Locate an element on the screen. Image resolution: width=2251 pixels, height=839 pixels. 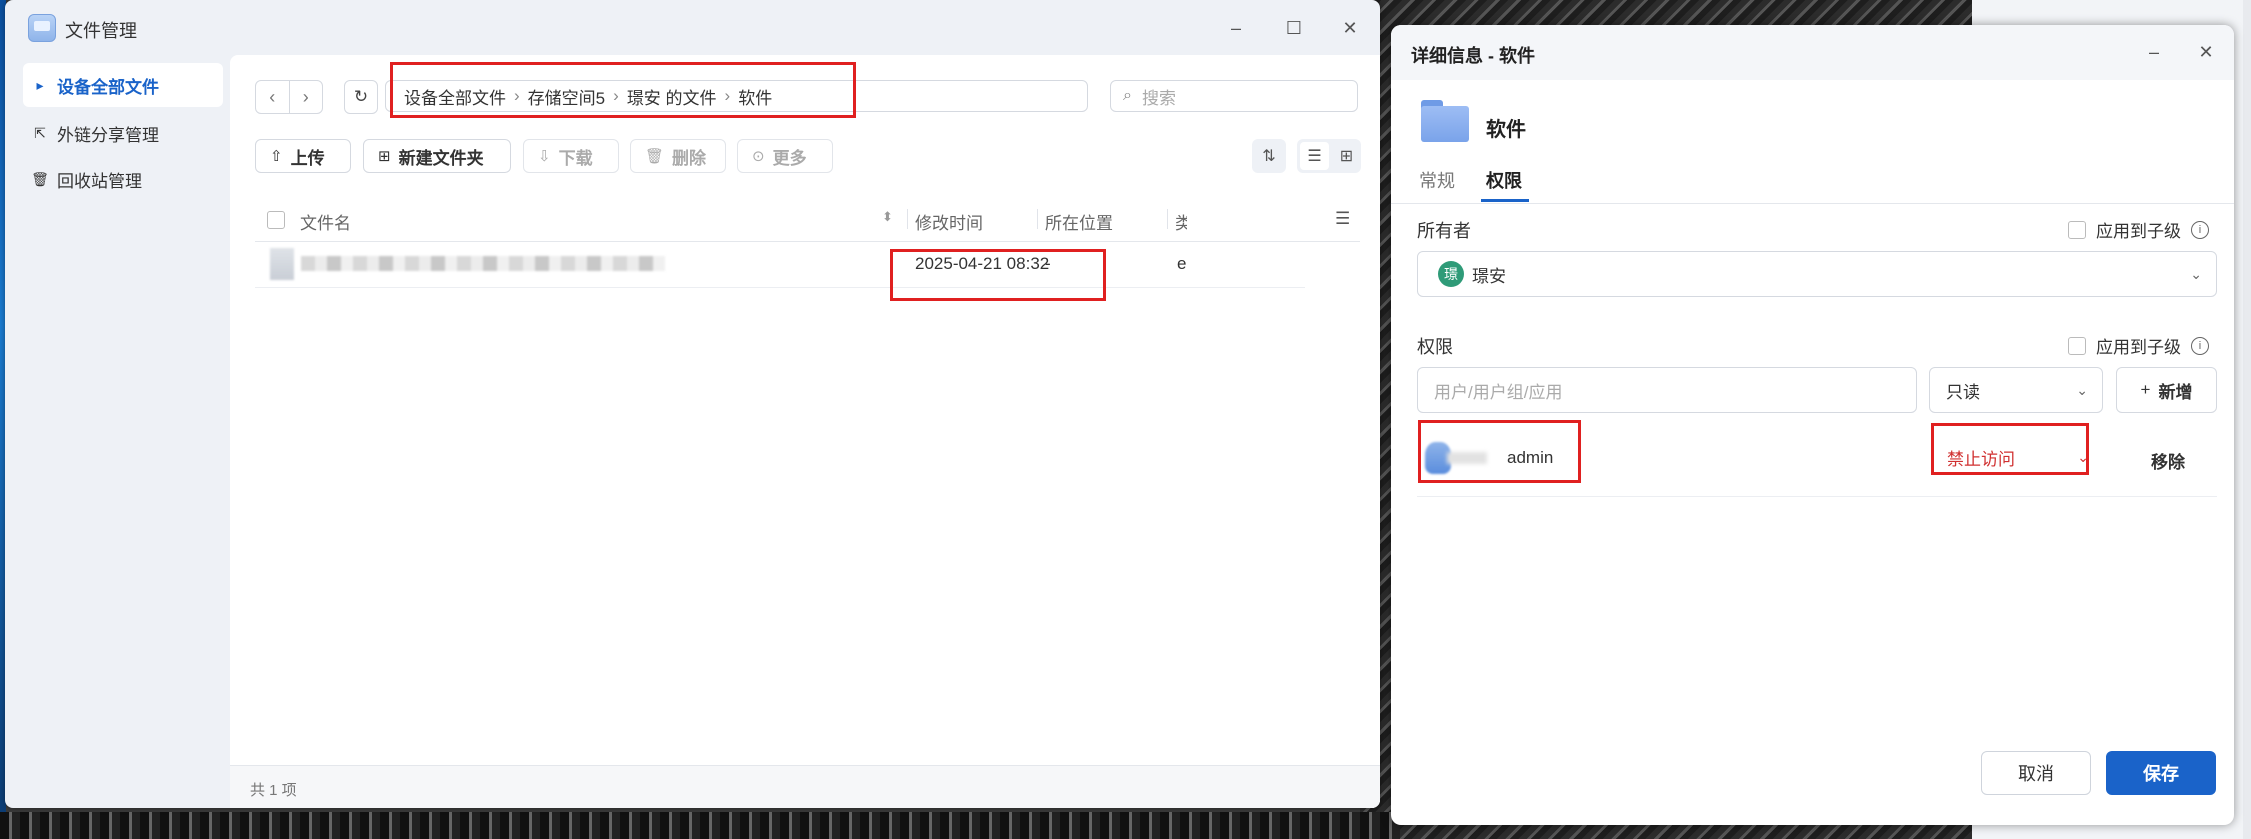
folder-icon is located at coordinates (1445, 121).